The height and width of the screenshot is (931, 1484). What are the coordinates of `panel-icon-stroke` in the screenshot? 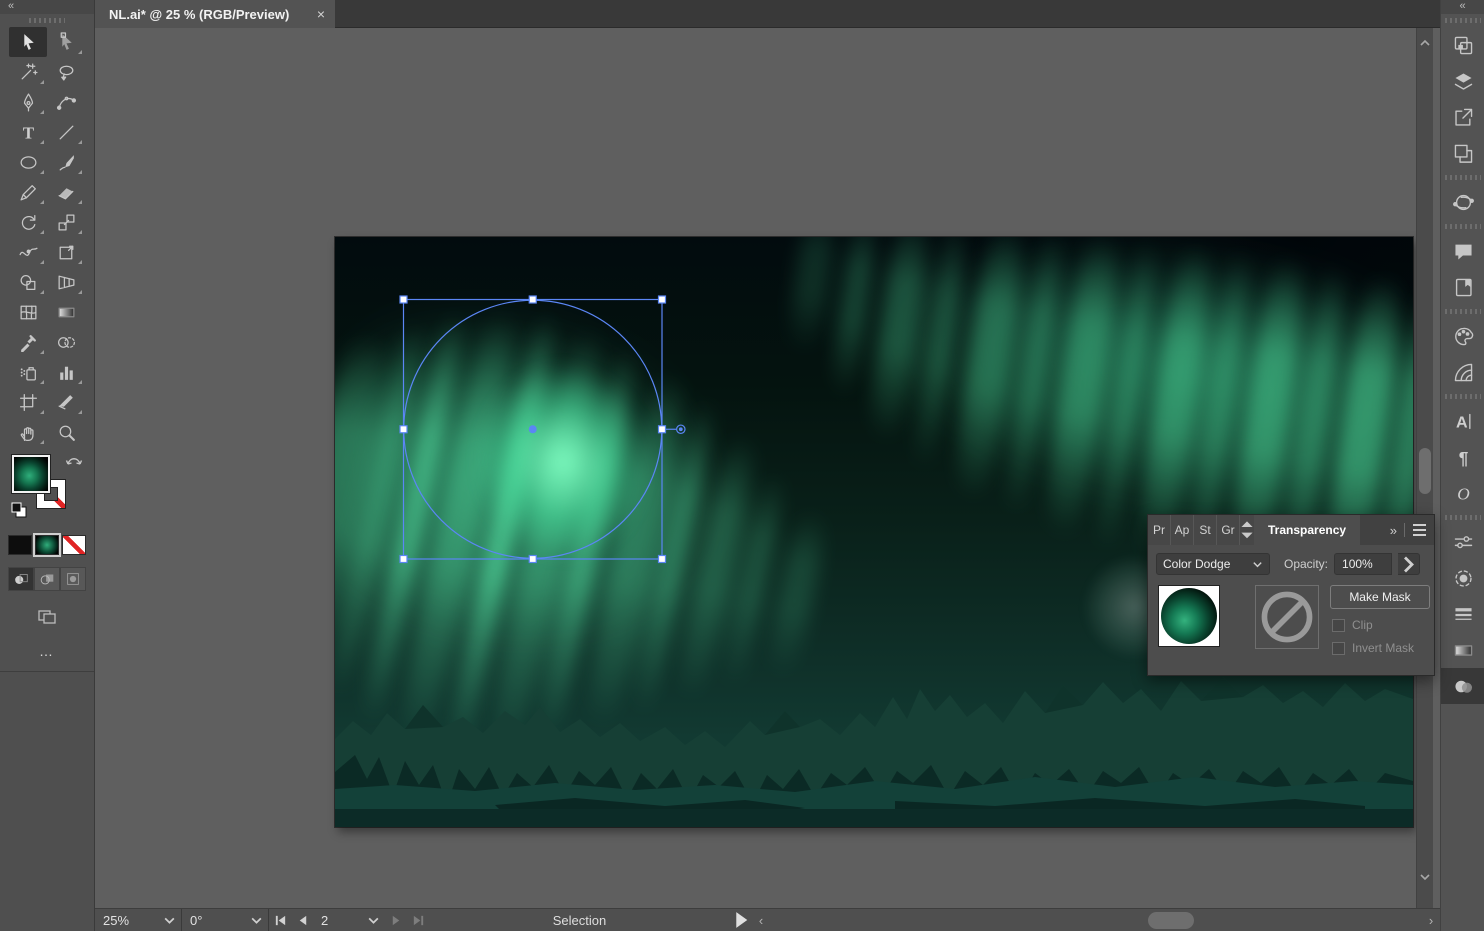 It's located at (1462, 614).